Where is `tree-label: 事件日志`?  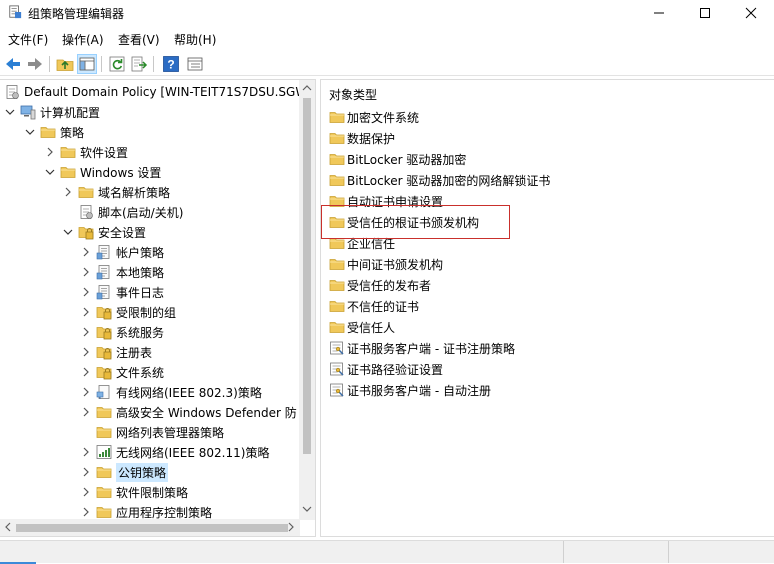
tree-label: 事件日志 is located at coordinates (140, 292).